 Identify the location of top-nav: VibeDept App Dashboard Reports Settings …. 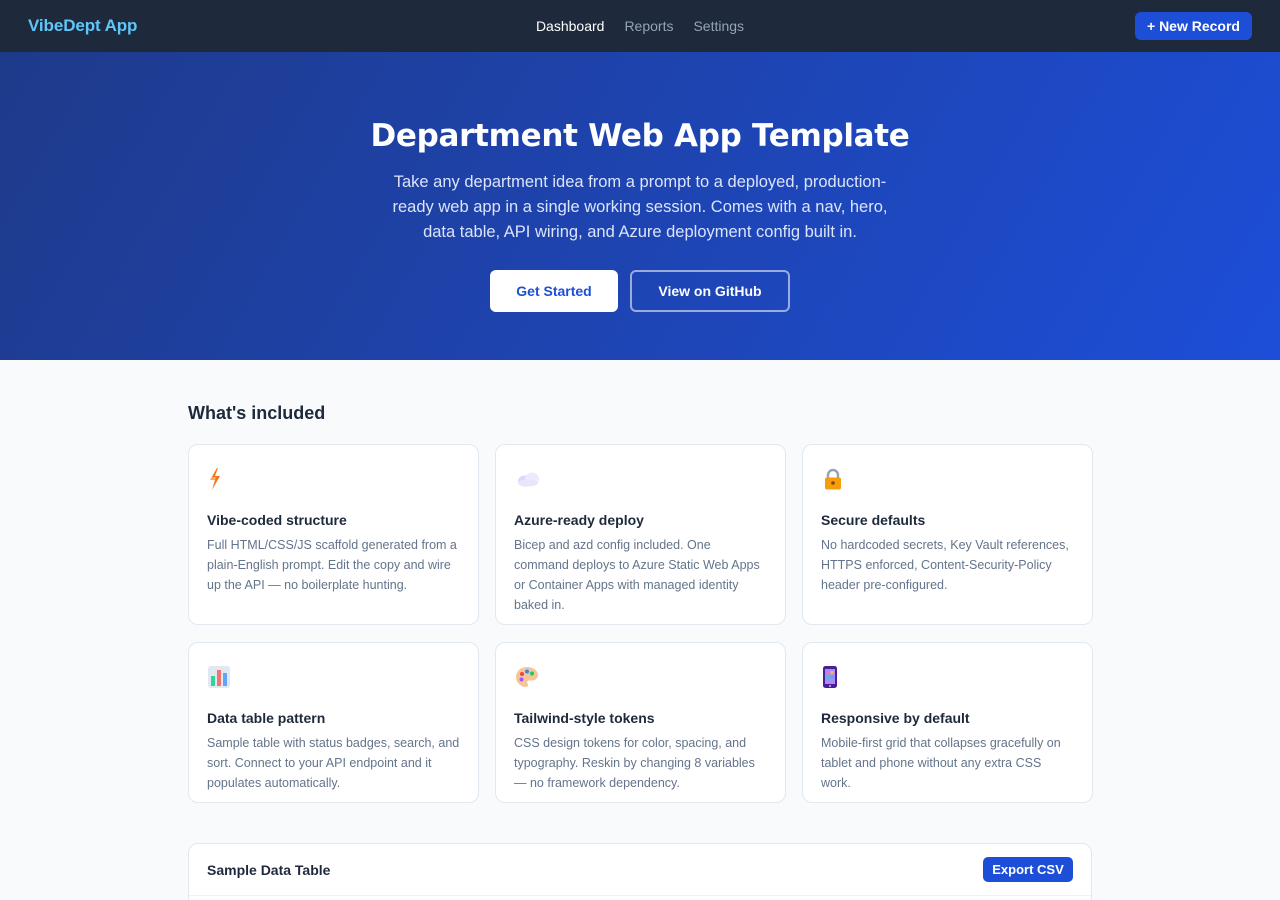
(640, 26).